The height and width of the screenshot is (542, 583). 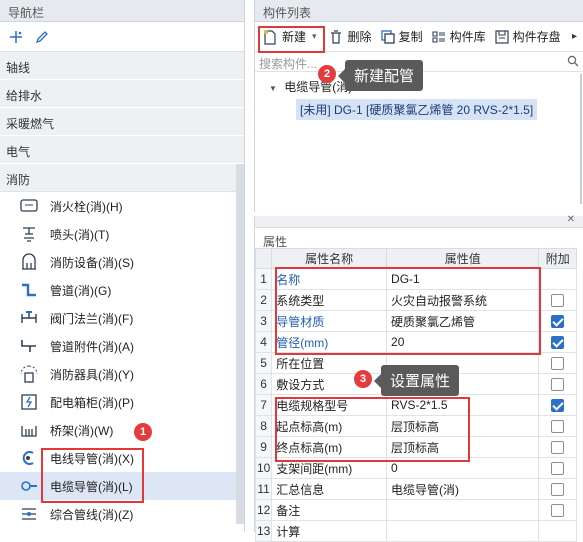 What do you see at coordinates (463, 321) in the screenshot?
I see `property-value: 硬质聚氯乙烯管` at bounding box center [463, 321].